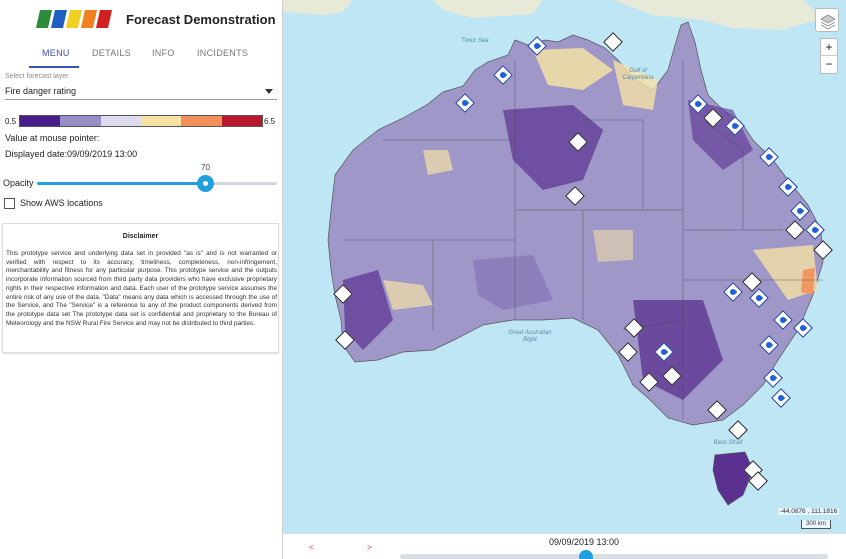 Image resolution: width=846 pixels, height=559 pixels. I want to click on app-title: Forecast Demonstration, so click(201, 19).